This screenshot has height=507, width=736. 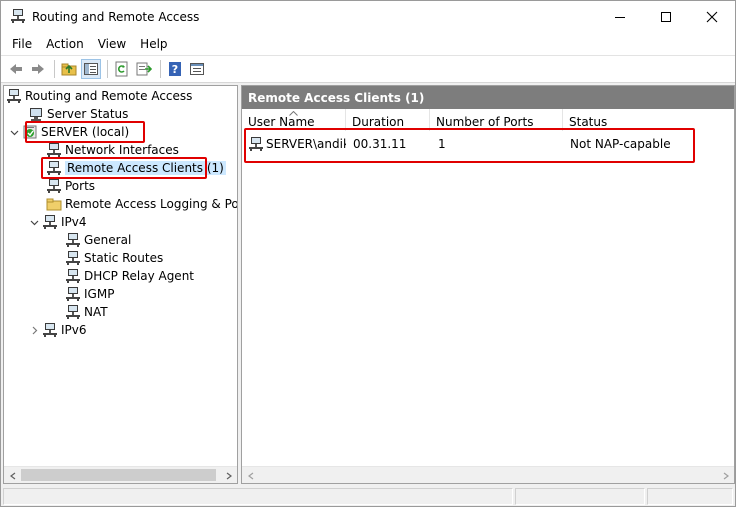 I want to click on tree-item-igmp: IGMP, so click(x=89, y=294).